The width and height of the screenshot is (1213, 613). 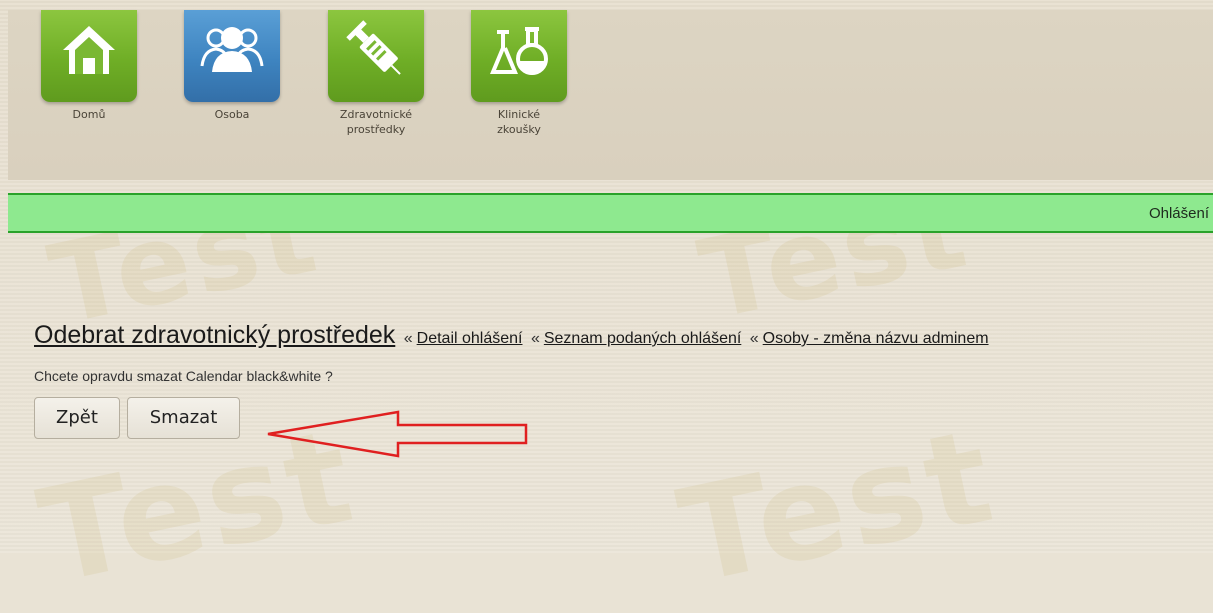 I want to click on red-arrow-shape, so click(x=397, y=434).